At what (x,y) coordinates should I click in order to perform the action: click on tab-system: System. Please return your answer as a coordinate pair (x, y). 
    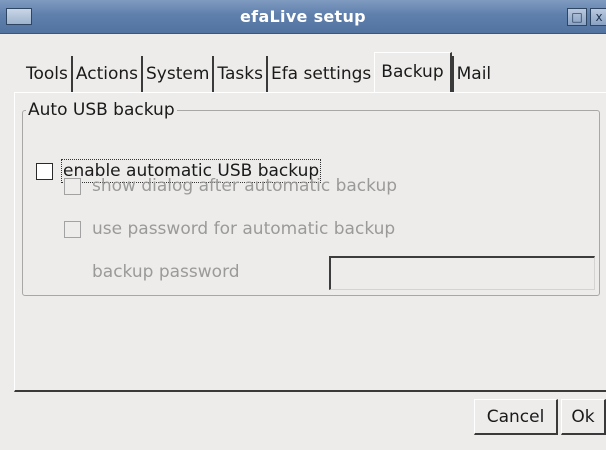
    Looking at the image, I should click on (176, 74).